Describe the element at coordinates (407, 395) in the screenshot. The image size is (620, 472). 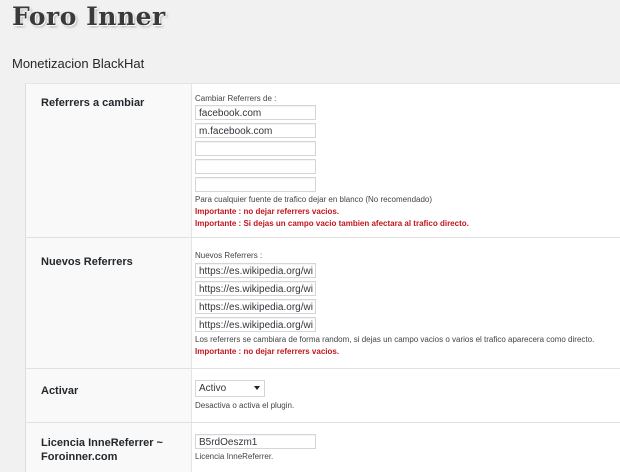
I see `activate-field-cell: Activo Desactiva o activa el plugin.` at that location.